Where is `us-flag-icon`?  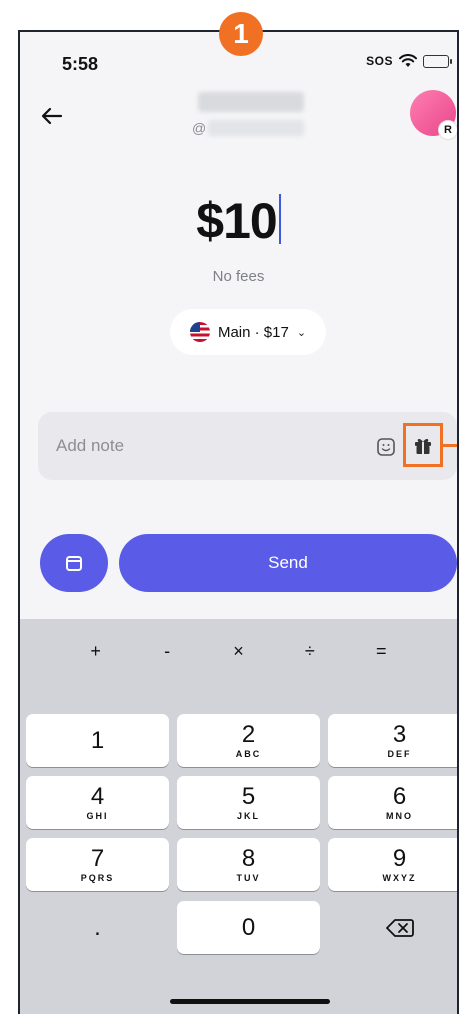 us-flag-icon is located at coordinates (199, 332).